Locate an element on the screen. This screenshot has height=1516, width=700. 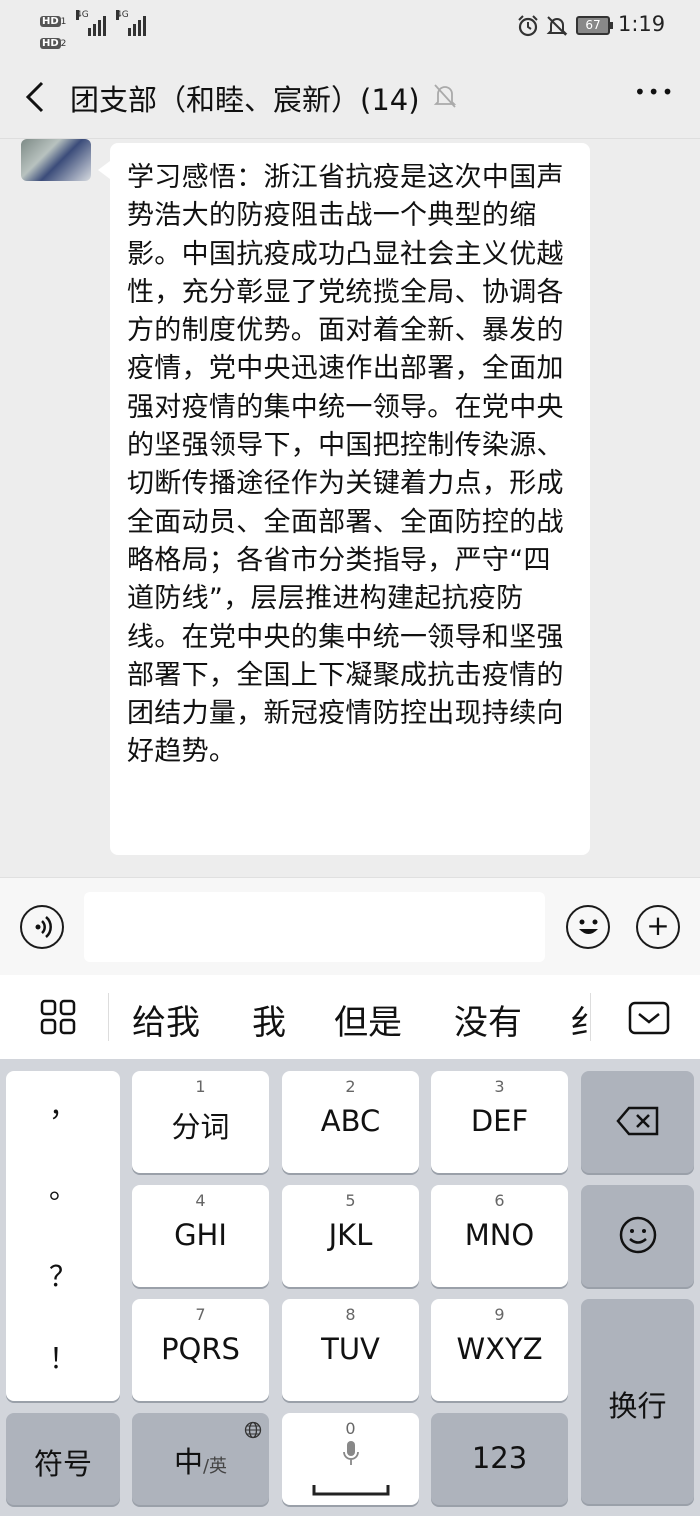
globe-icon is located at coordinates (253, 1430).